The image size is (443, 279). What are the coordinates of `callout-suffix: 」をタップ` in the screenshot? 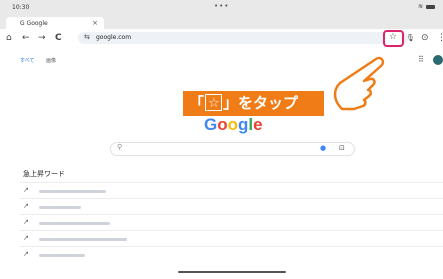 It's located at (261, 103).